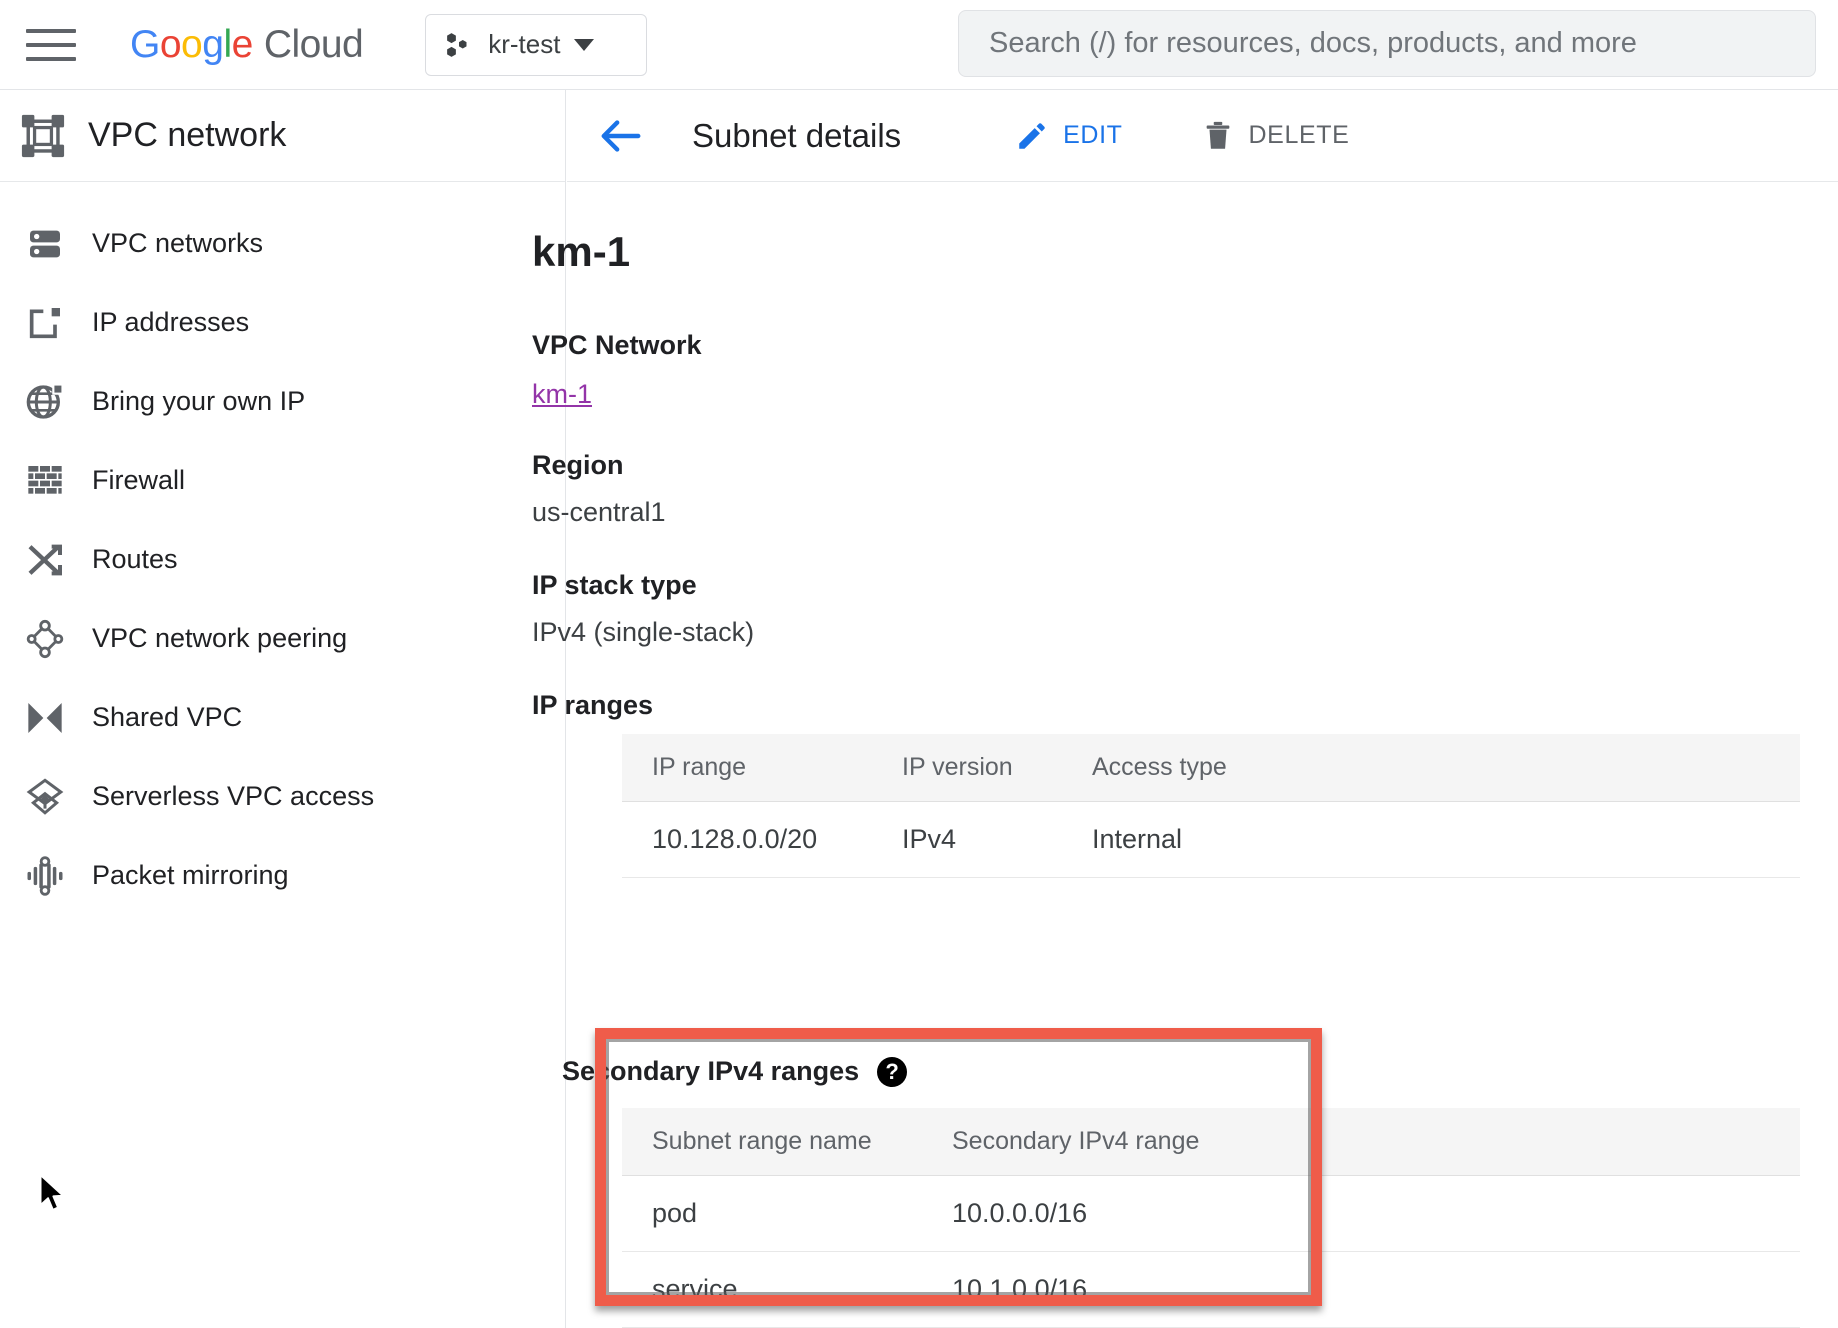 The height and width of the screenshot is (1328, 1838). Describe the element at coordinates (135, 559) in the screenshot. I see `sidebar-item-label: Routes` at that location.